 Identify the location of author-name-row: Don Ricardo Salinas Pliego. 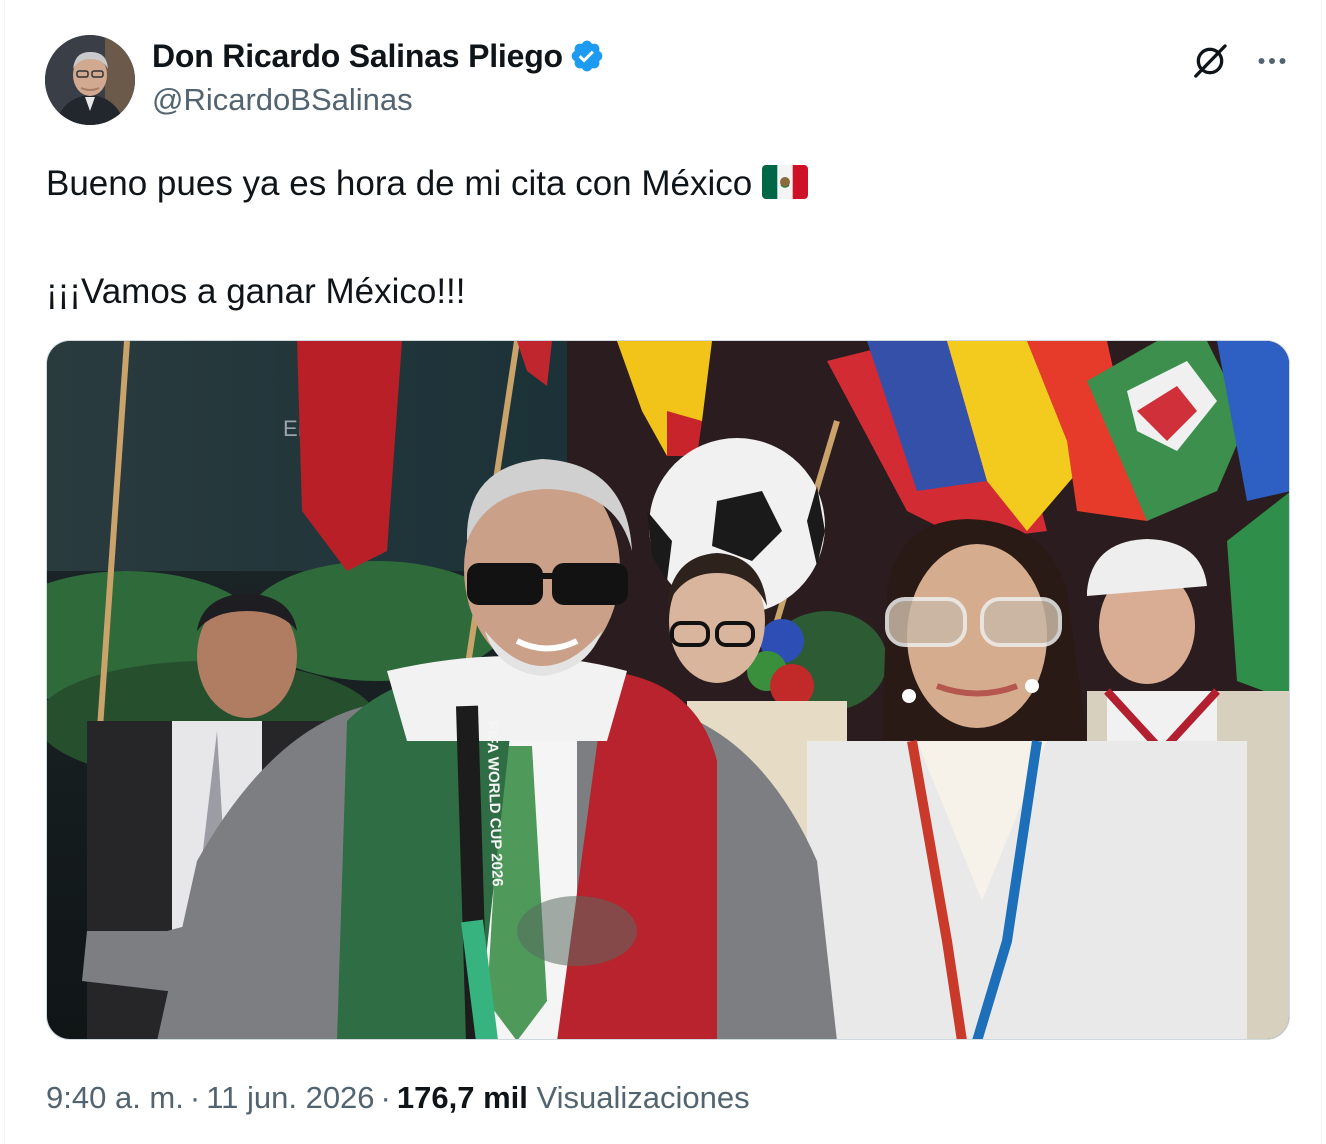
(378, 56).